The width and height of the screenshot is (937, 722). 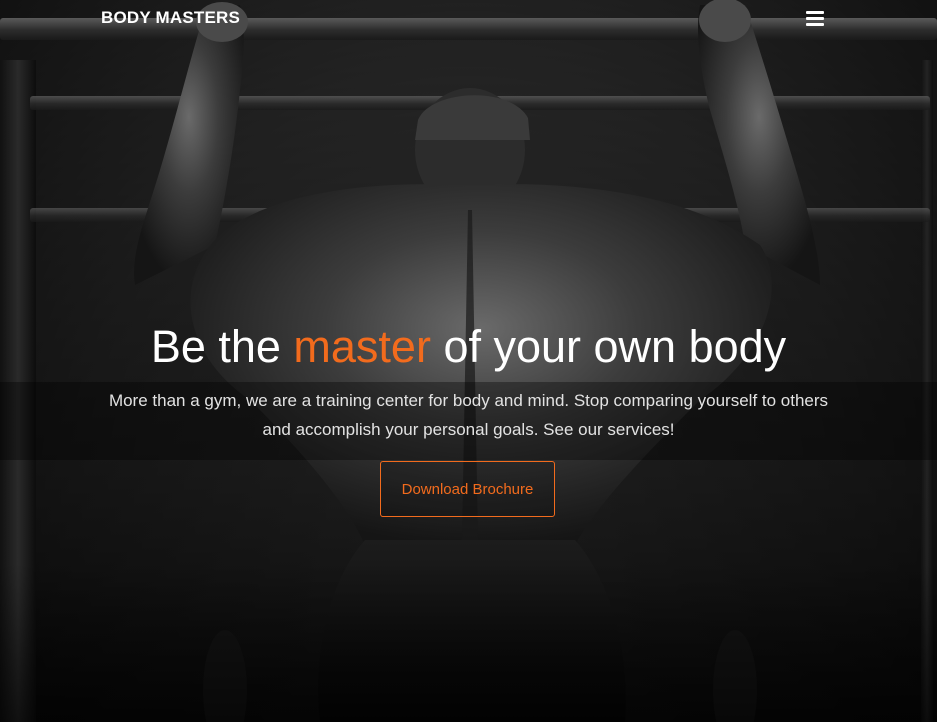 What do you see at coordinates (222, 346) in the screenshot?
I see `headline-text-start: Be the` at bounding box center [222, 346].